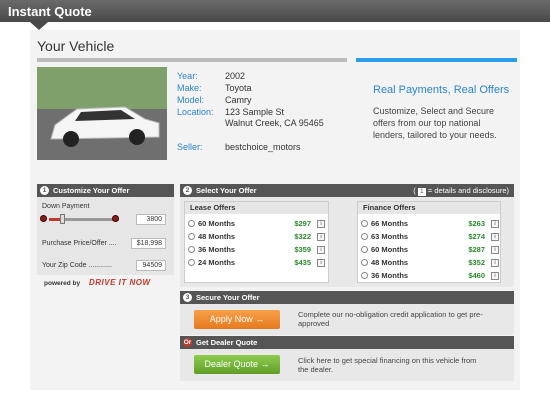  I want to click on step-number: 2, so click(187, 190).